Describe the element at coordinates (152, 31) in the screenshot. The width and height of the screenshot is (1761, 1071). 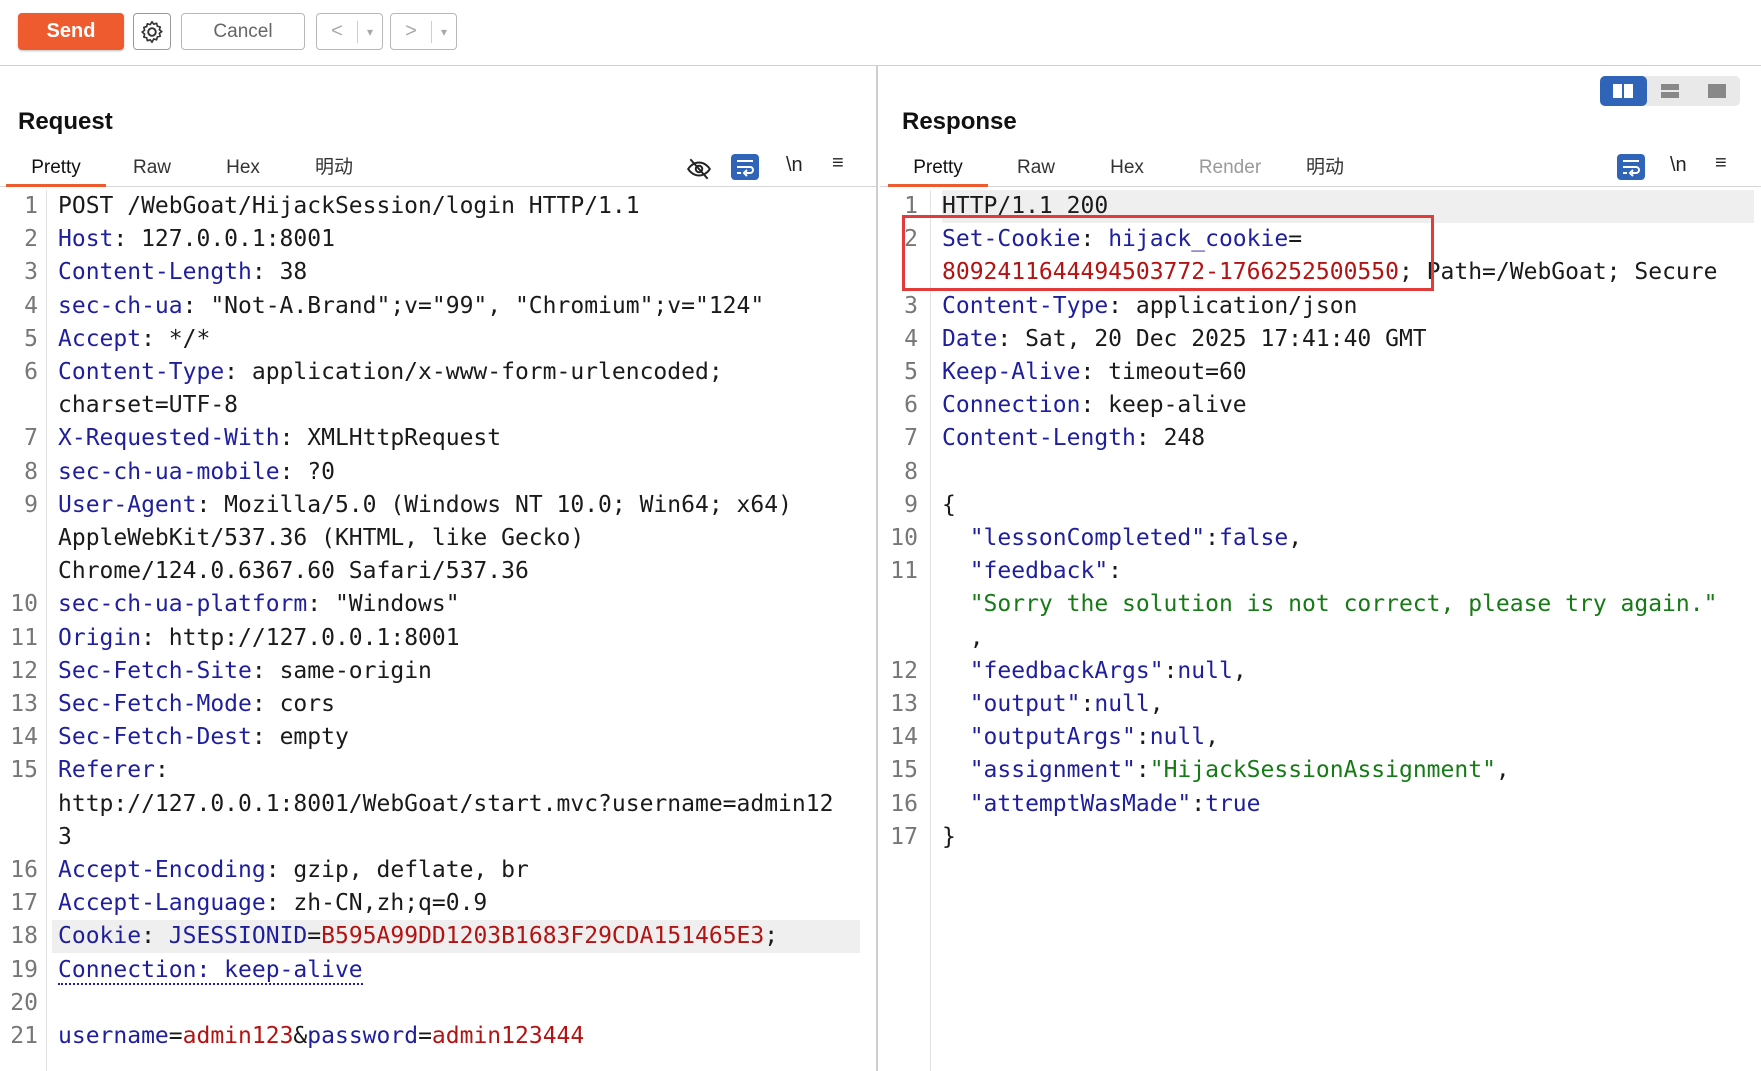
I see `settings-button` at that location.